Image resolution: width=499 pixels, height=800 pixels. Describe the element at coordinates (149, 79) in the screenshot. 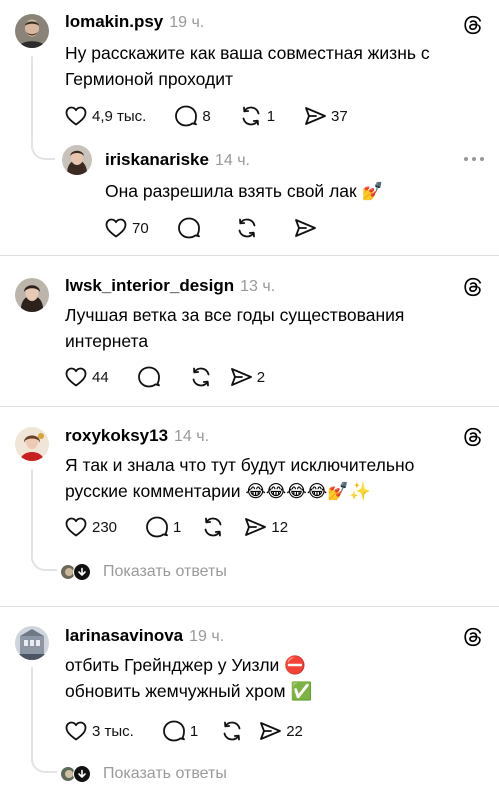

I see `post-text-line: Гермионой проходит` at that location.